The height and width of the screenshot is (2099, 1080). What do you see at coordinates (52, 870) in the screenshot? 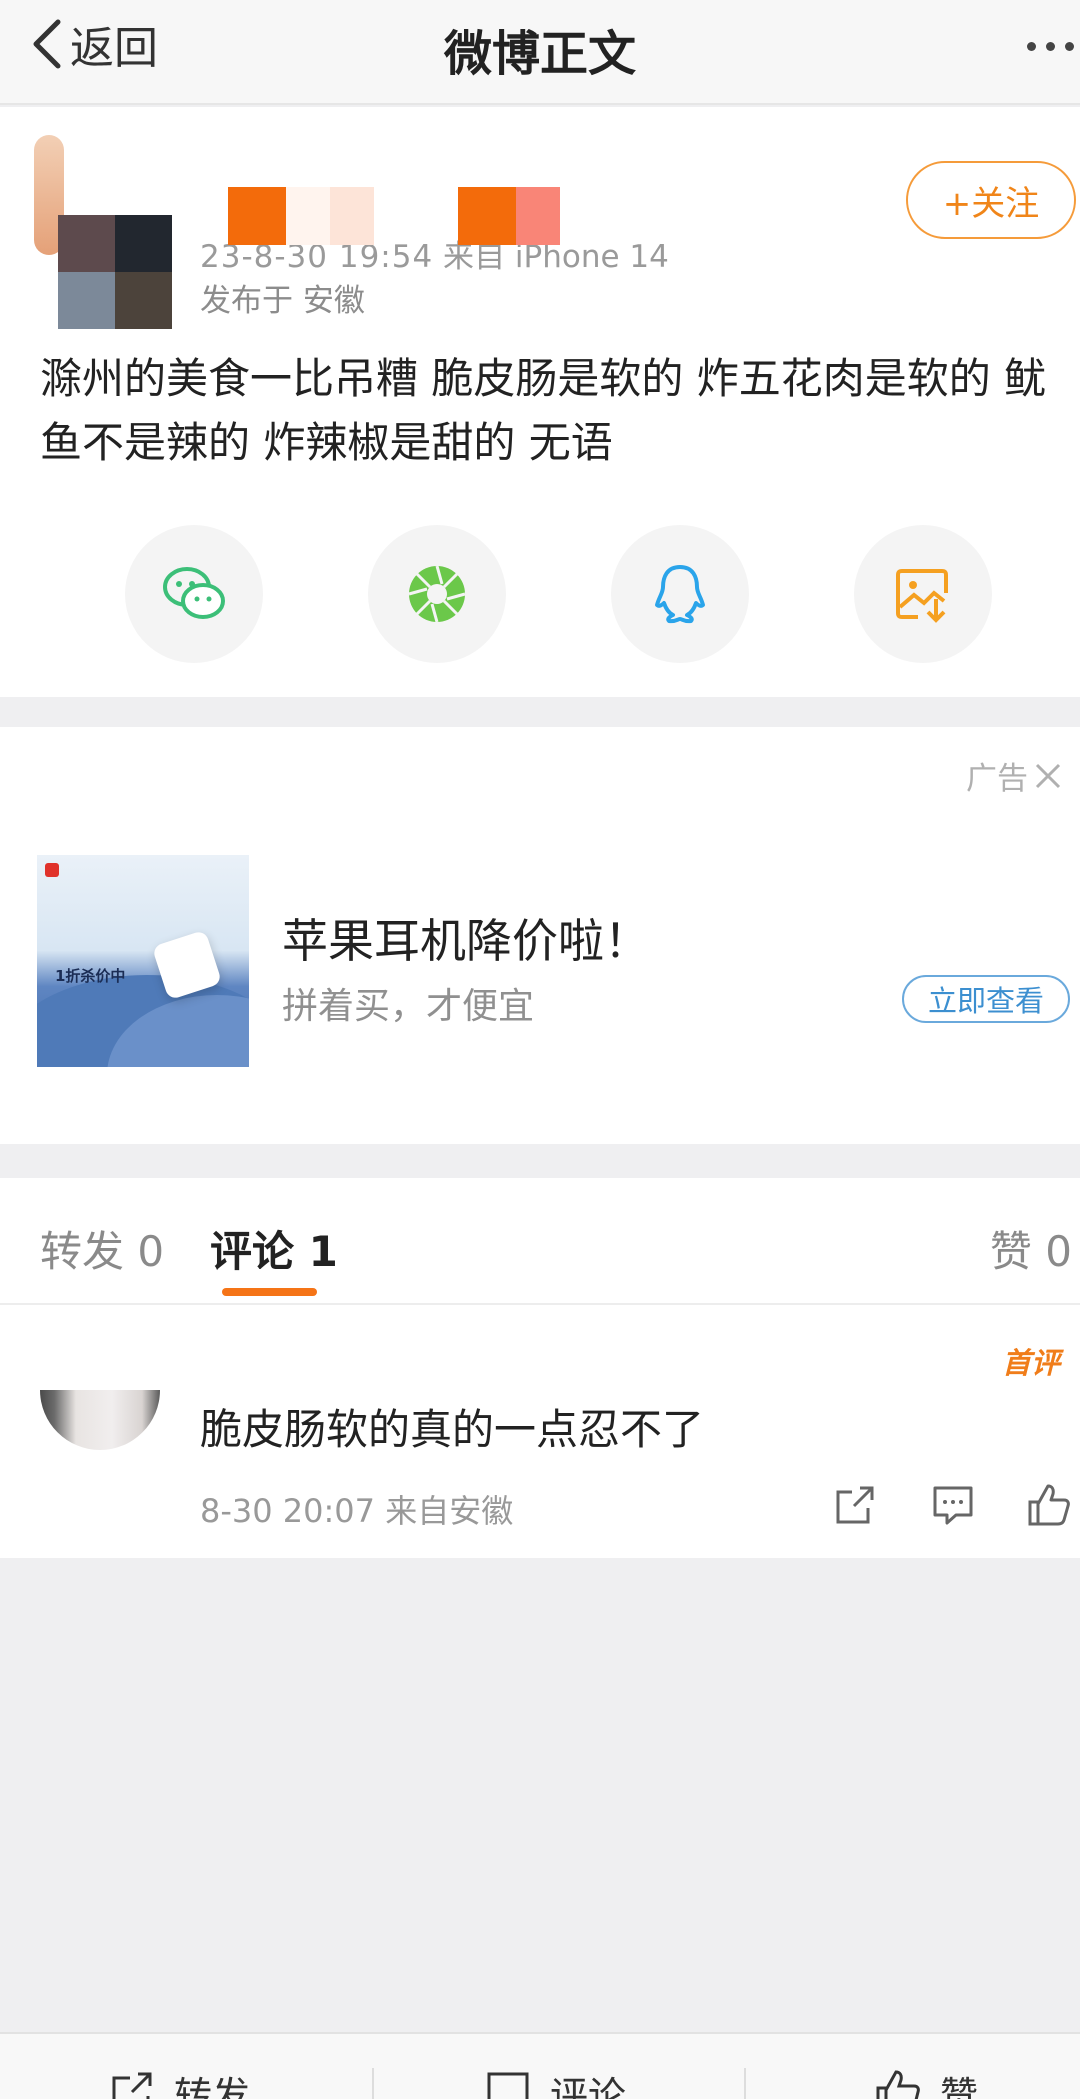
I see `ad-app-badge-icon` at bounding box center [52, 870].